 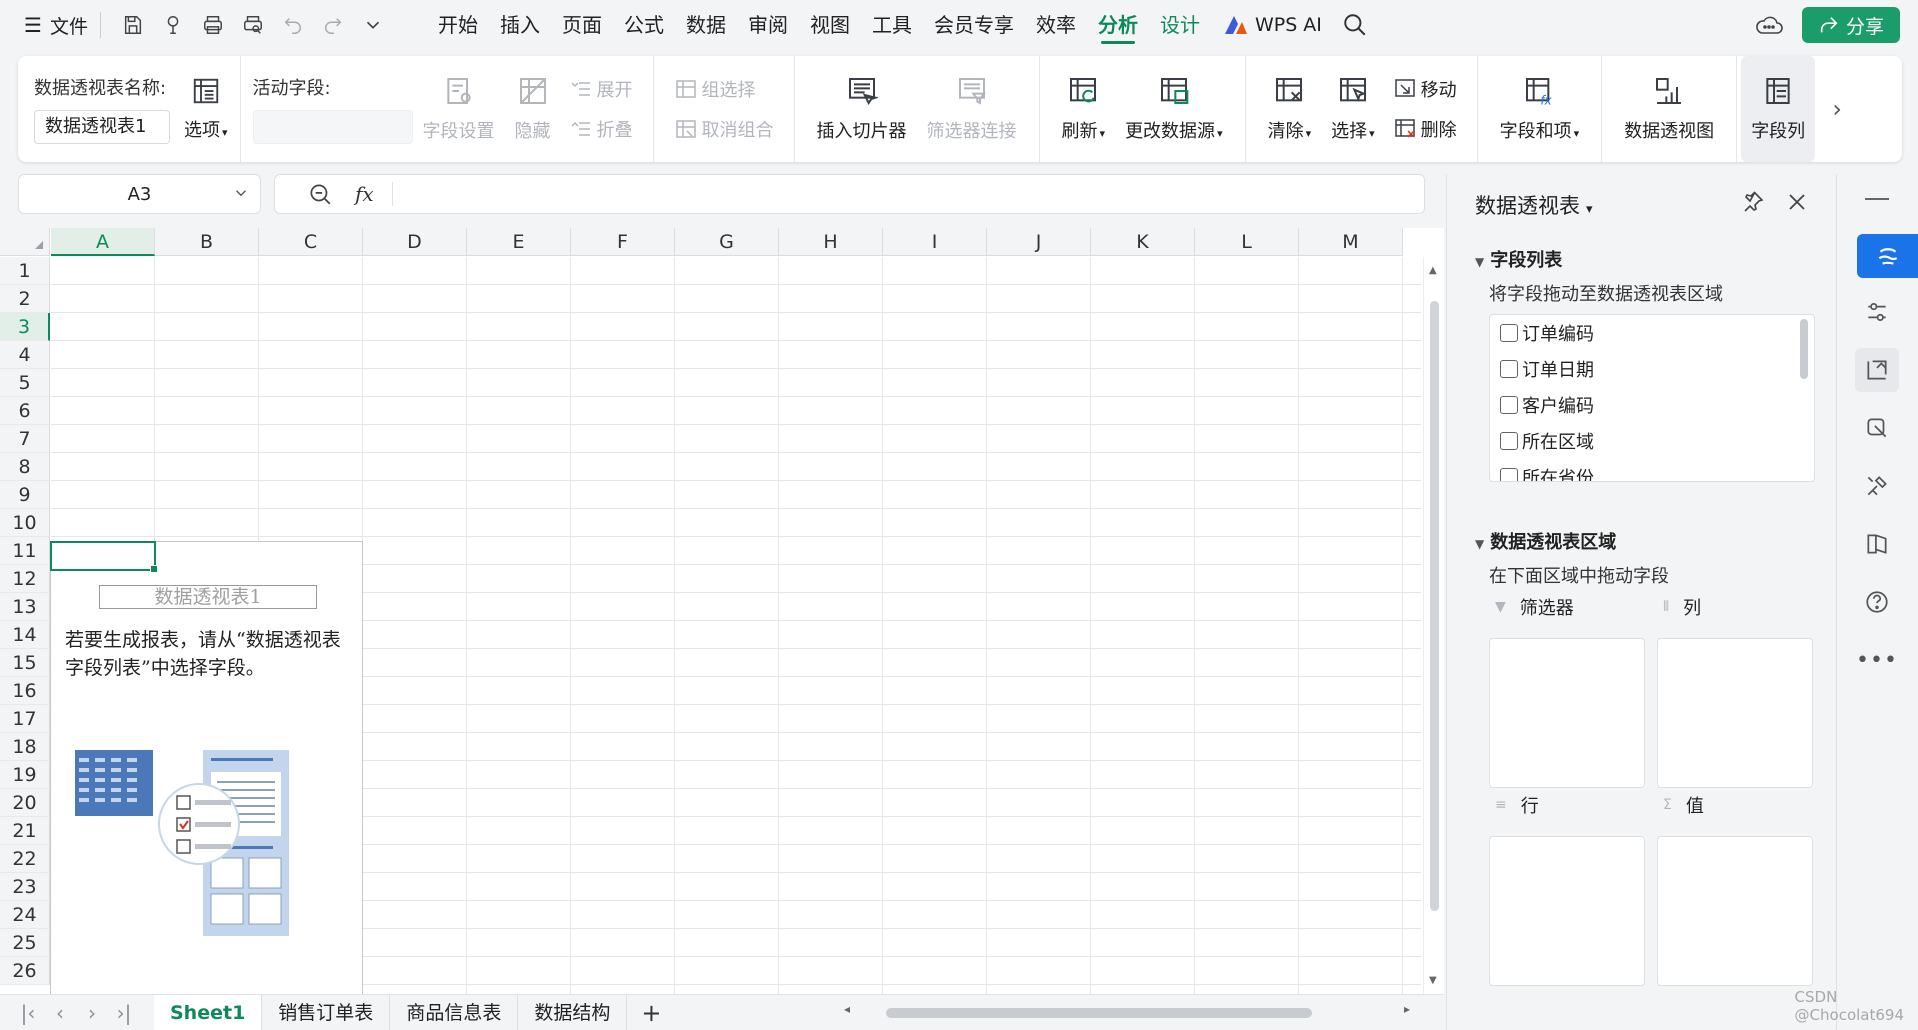 What do you see at coordinates (25, 411) in the screenshot?
I see `row-header: 6` at bounding box center [25, 411].